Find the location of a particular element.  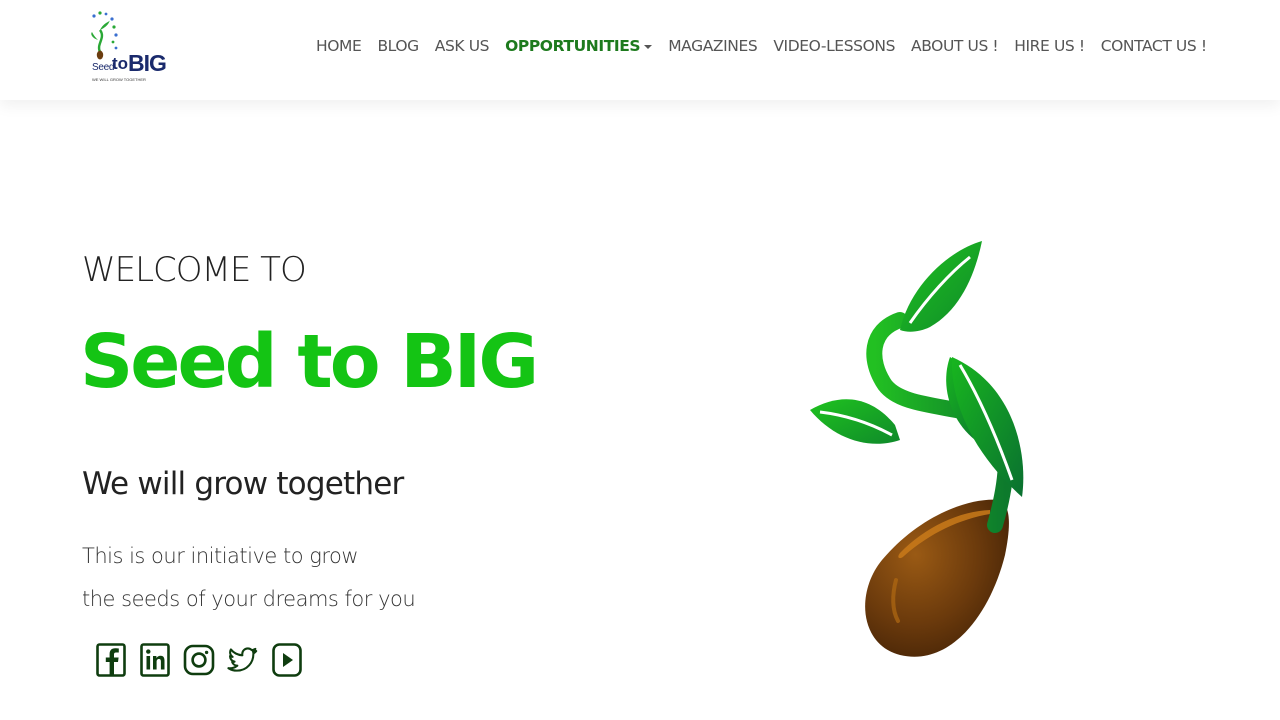

nav-home: HOME is located at coordinates (338, 46).